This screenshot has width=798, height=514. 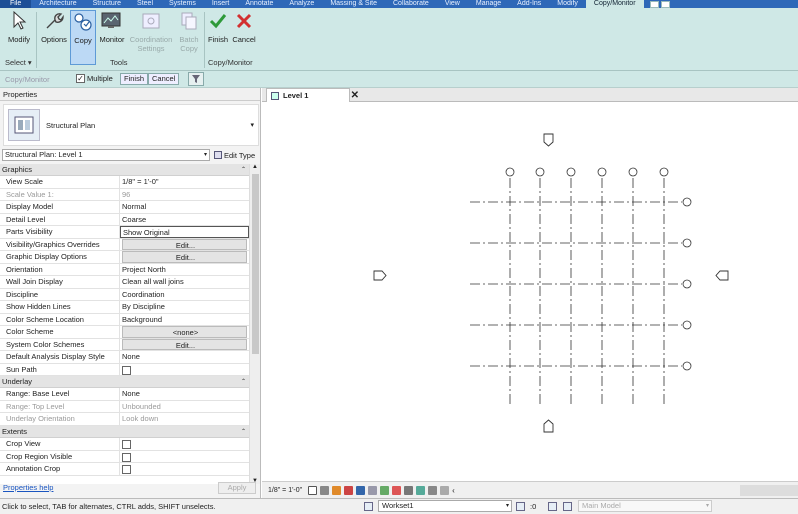 I want to click on analytical-model-icon, so click(x=421, y=490).